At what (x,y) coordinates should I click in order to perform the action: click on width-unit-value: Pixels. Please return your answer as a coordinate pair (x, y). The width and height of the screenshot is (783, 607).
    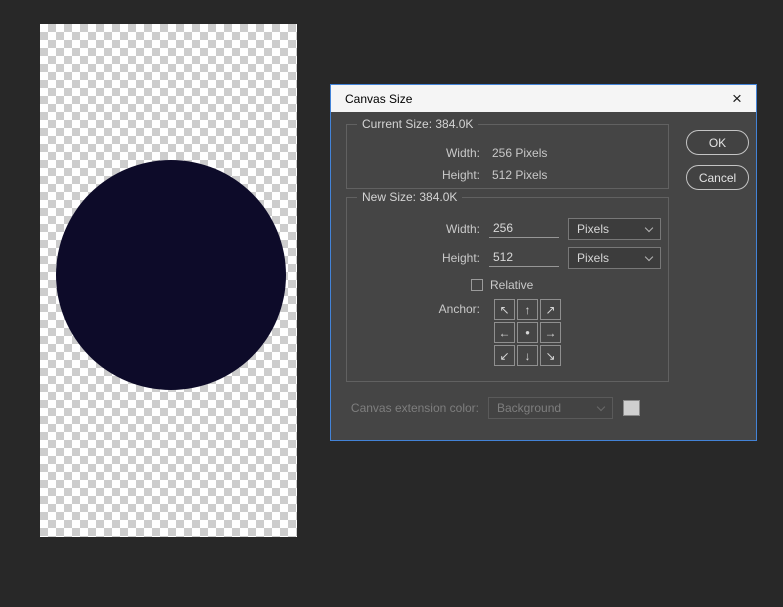
    Looking at the image, I should click on (593, 229).